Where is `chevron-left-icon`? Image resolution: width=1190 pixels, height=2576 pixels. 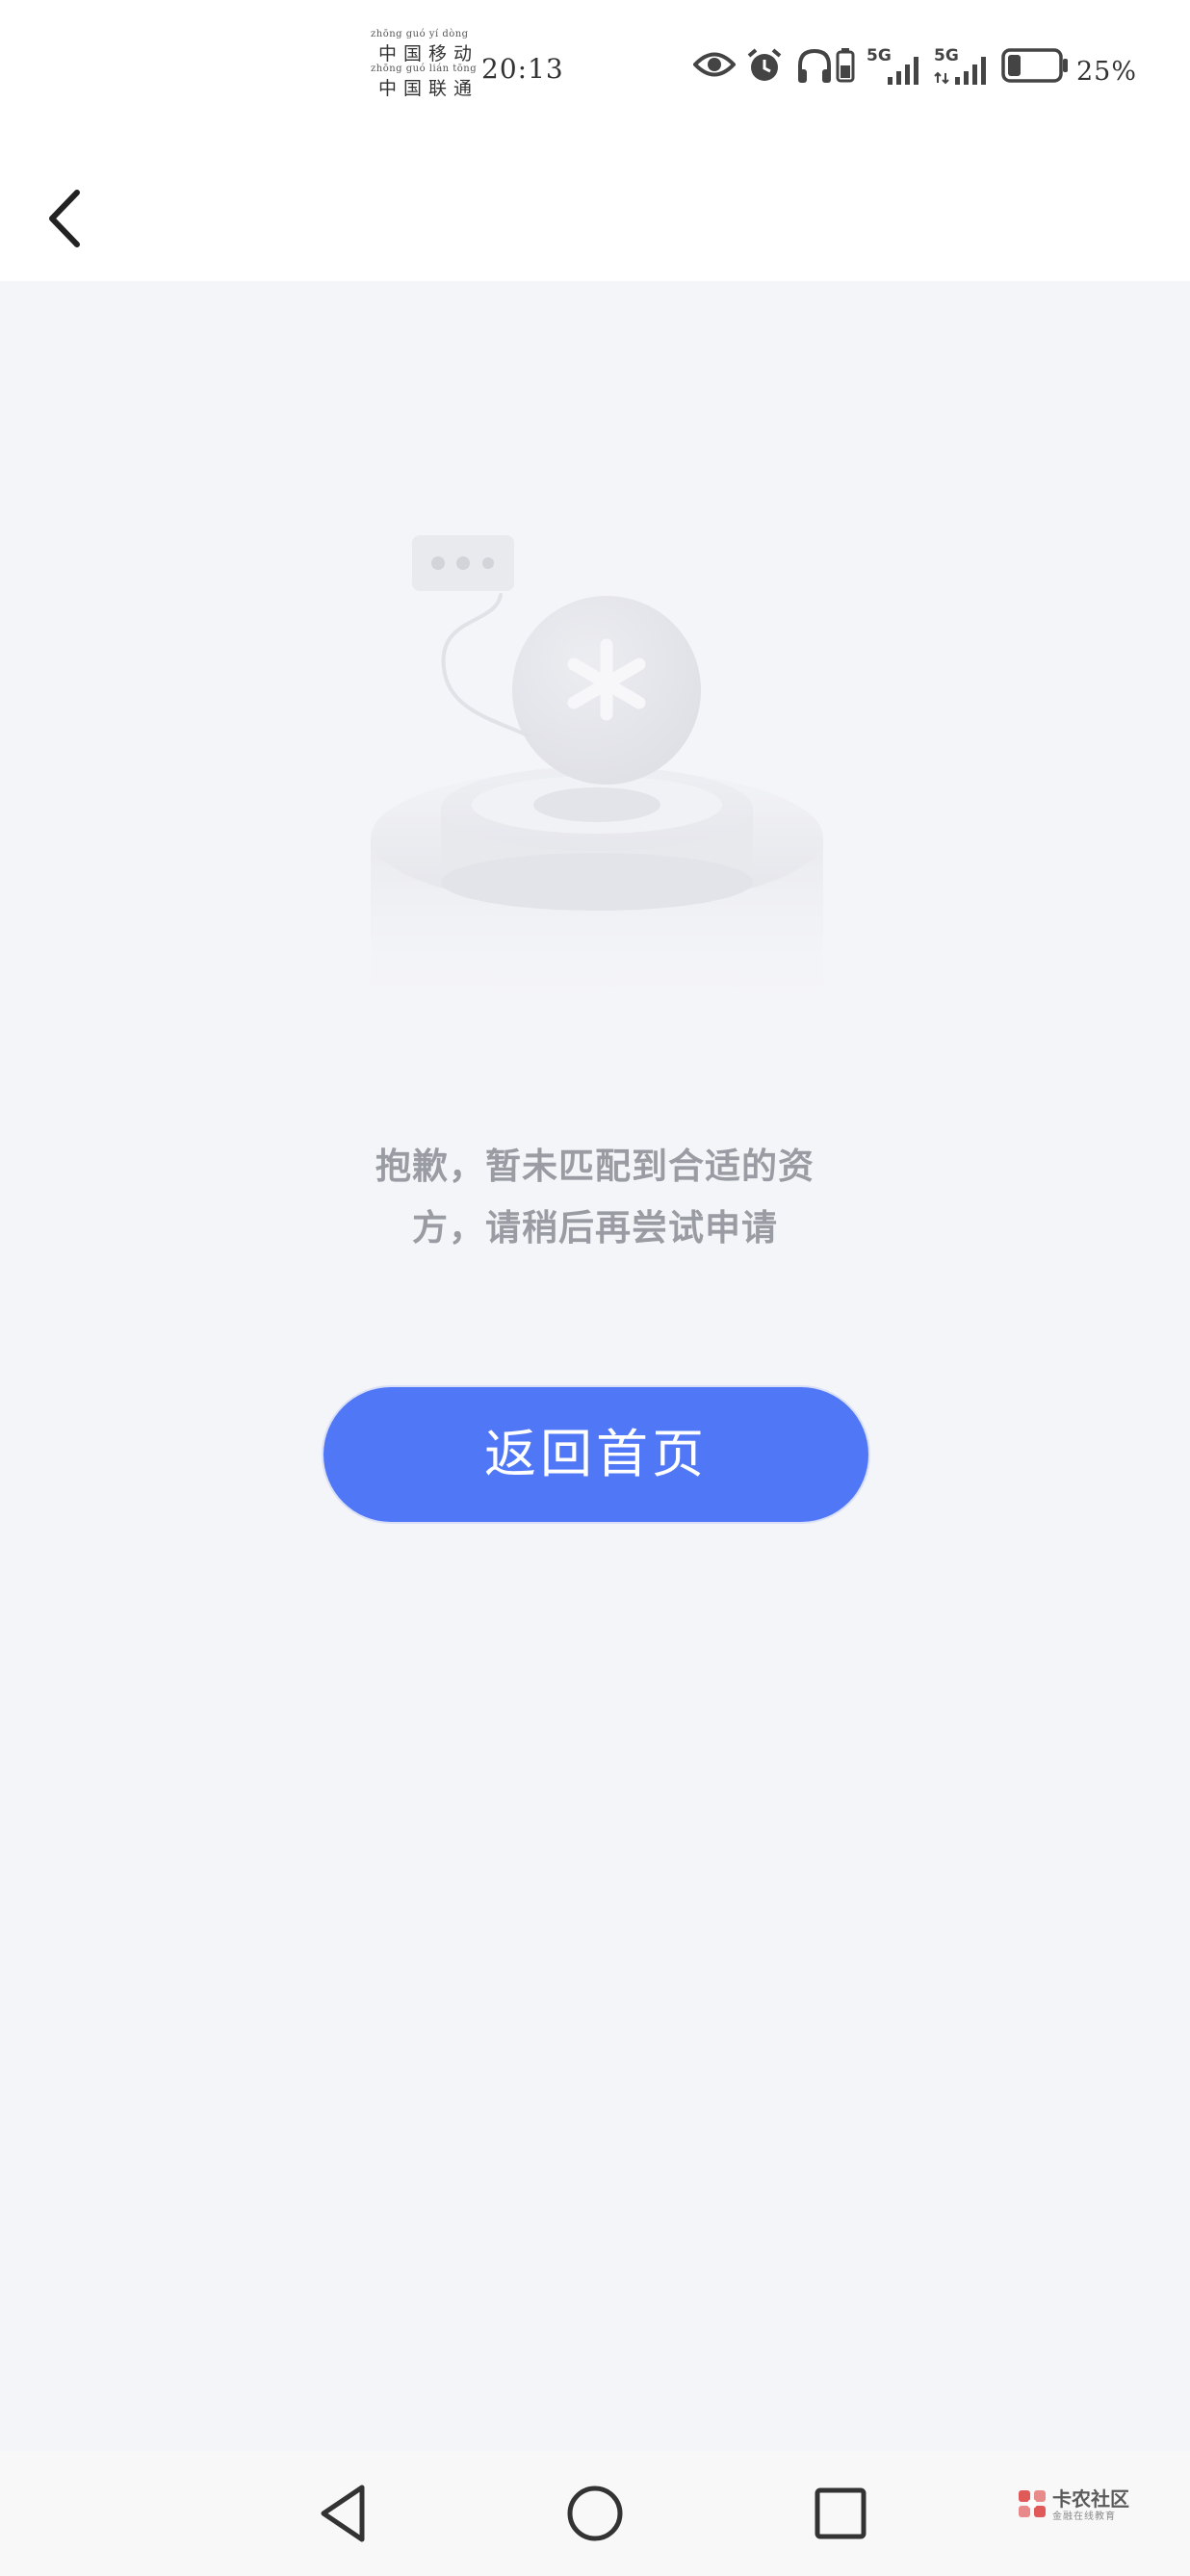
chevron-left-icon is located at coordinates (64, 218).